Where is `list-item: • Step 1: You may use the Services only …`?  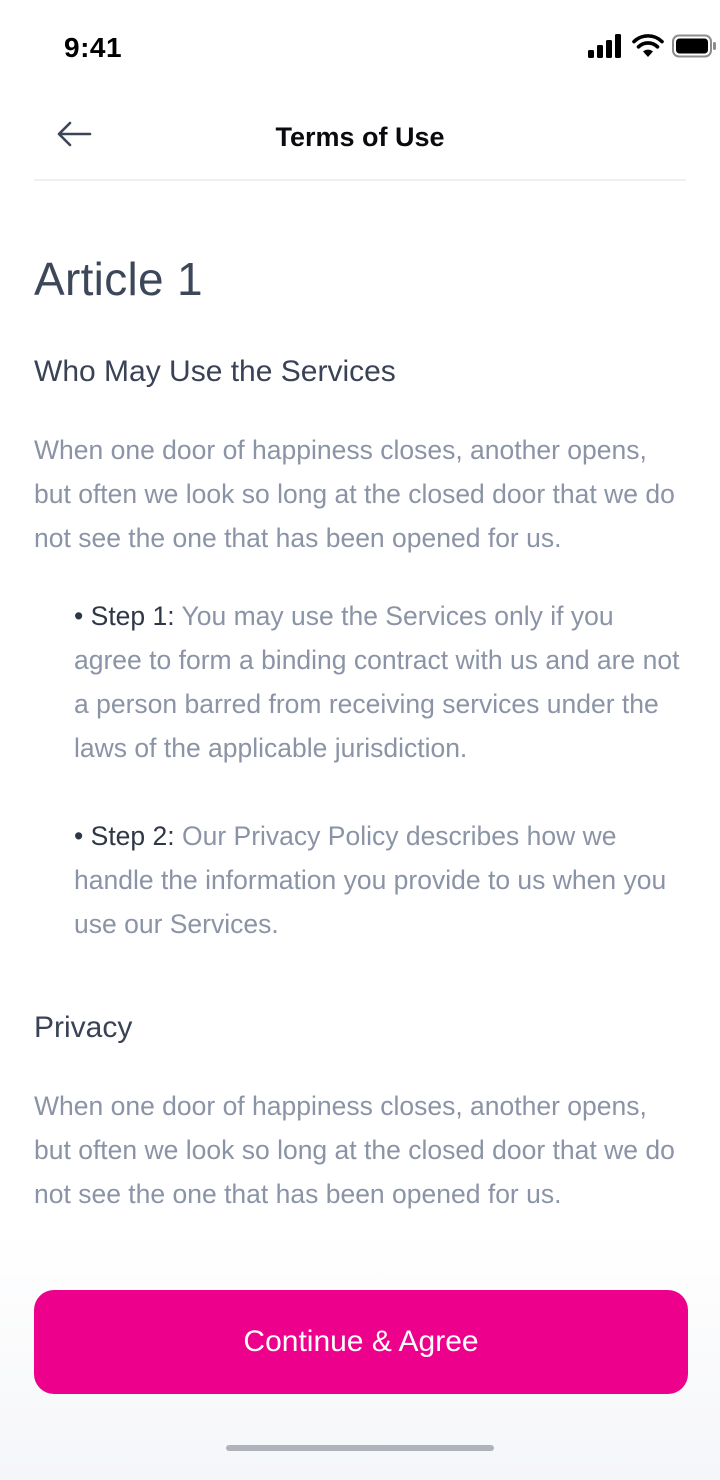 list-item: • Step 1: You may use the Services only … is located at coordinates (380, 682).